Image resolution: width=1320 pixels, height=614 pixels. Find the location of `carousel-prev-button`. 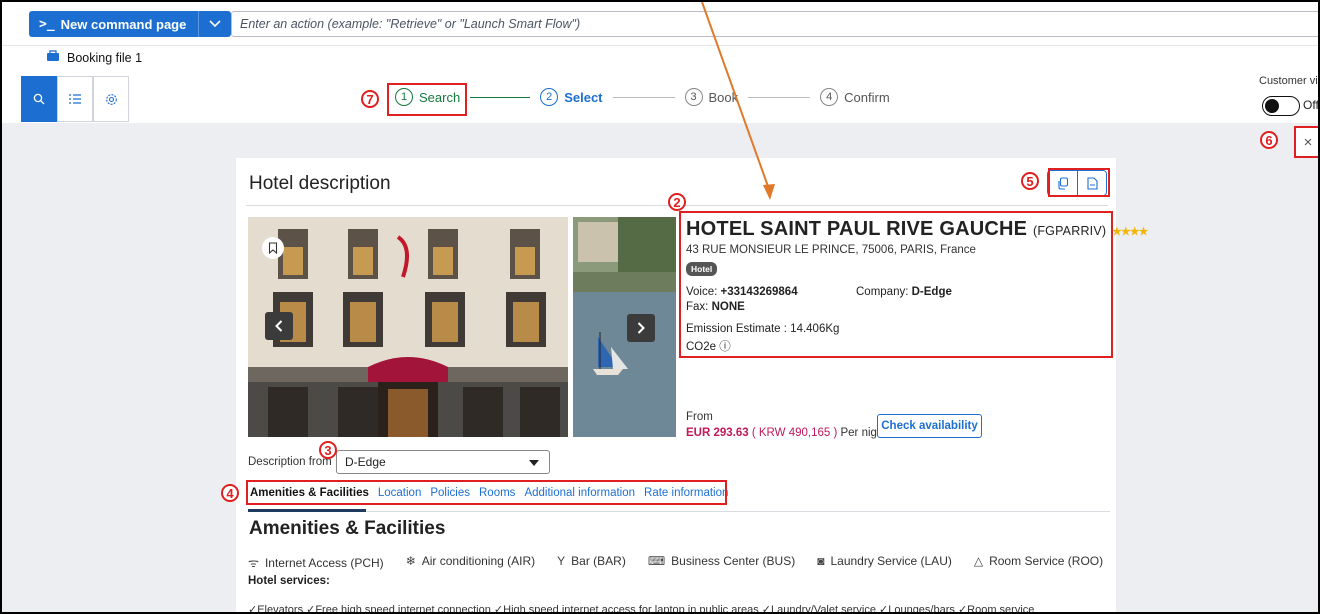

carousel-prev-button is located at coordinates (279, 326).